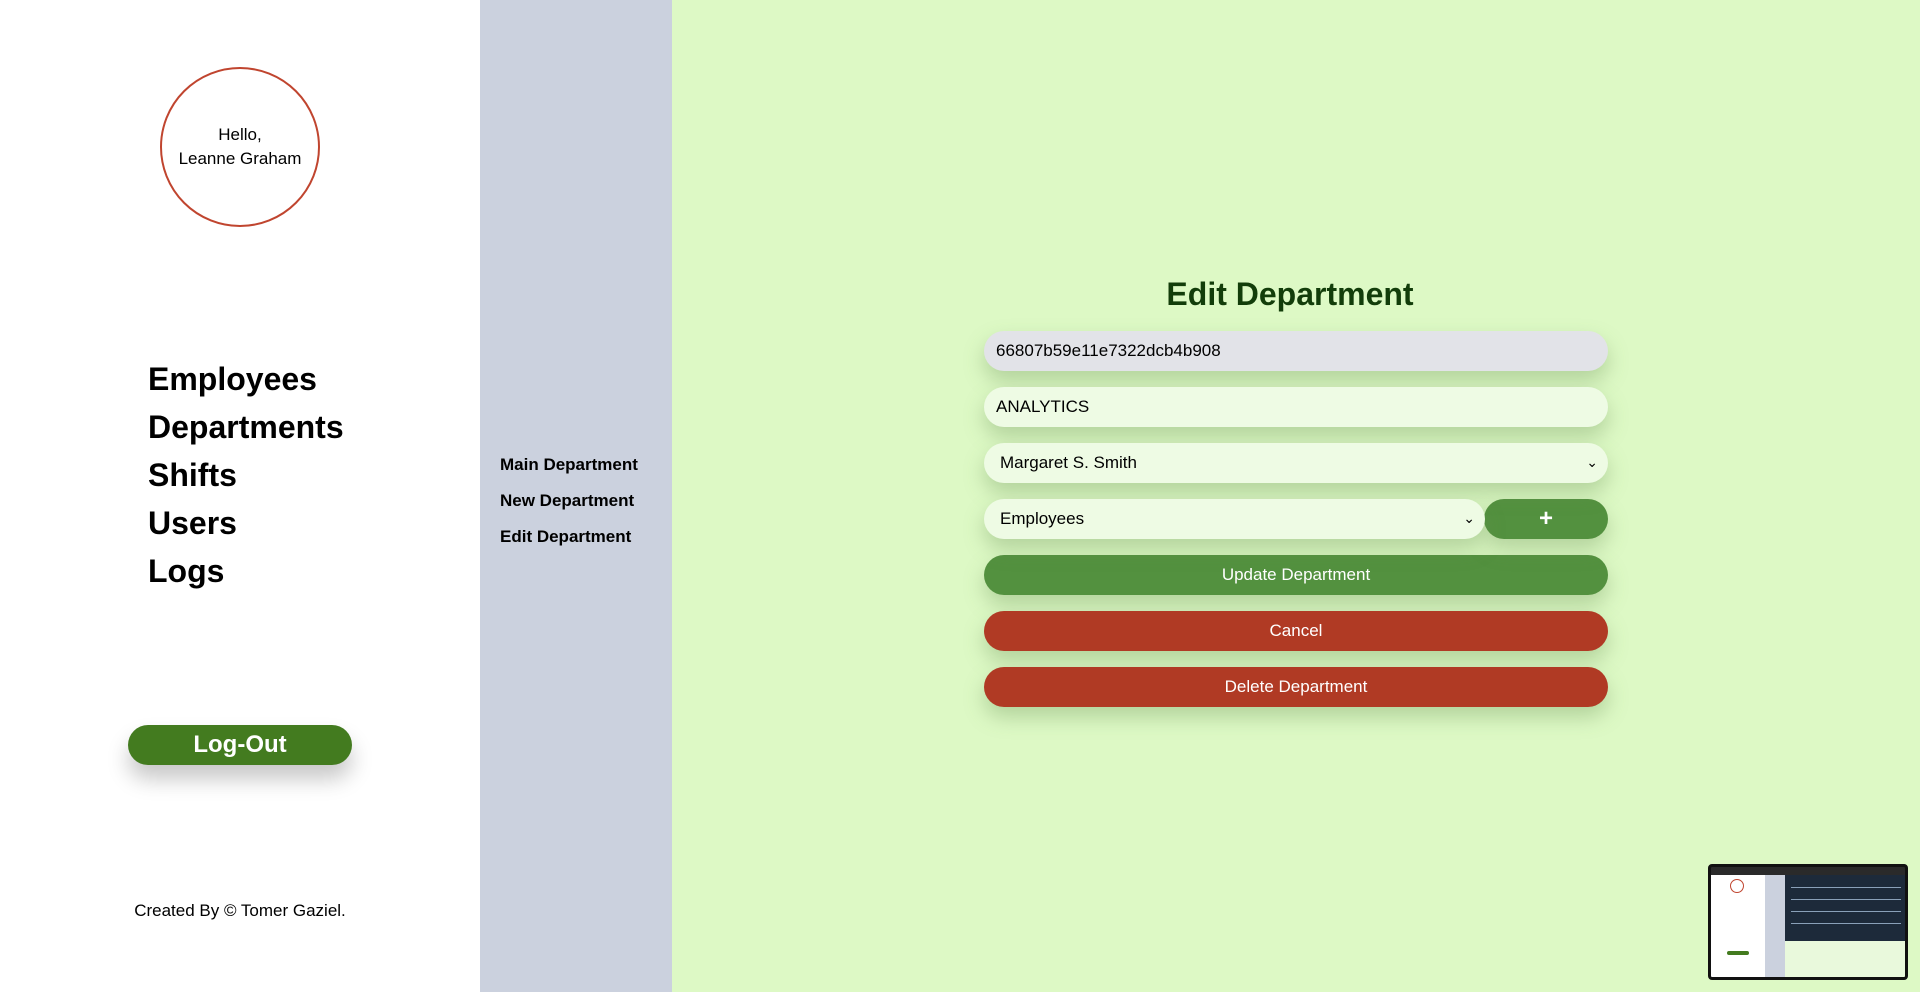 The height and width of the screenshot is (992, 1920). Describe the element at coordinates (240, 158) in the screenshot. I see `greeting-username: Leanne Graham` at that location.